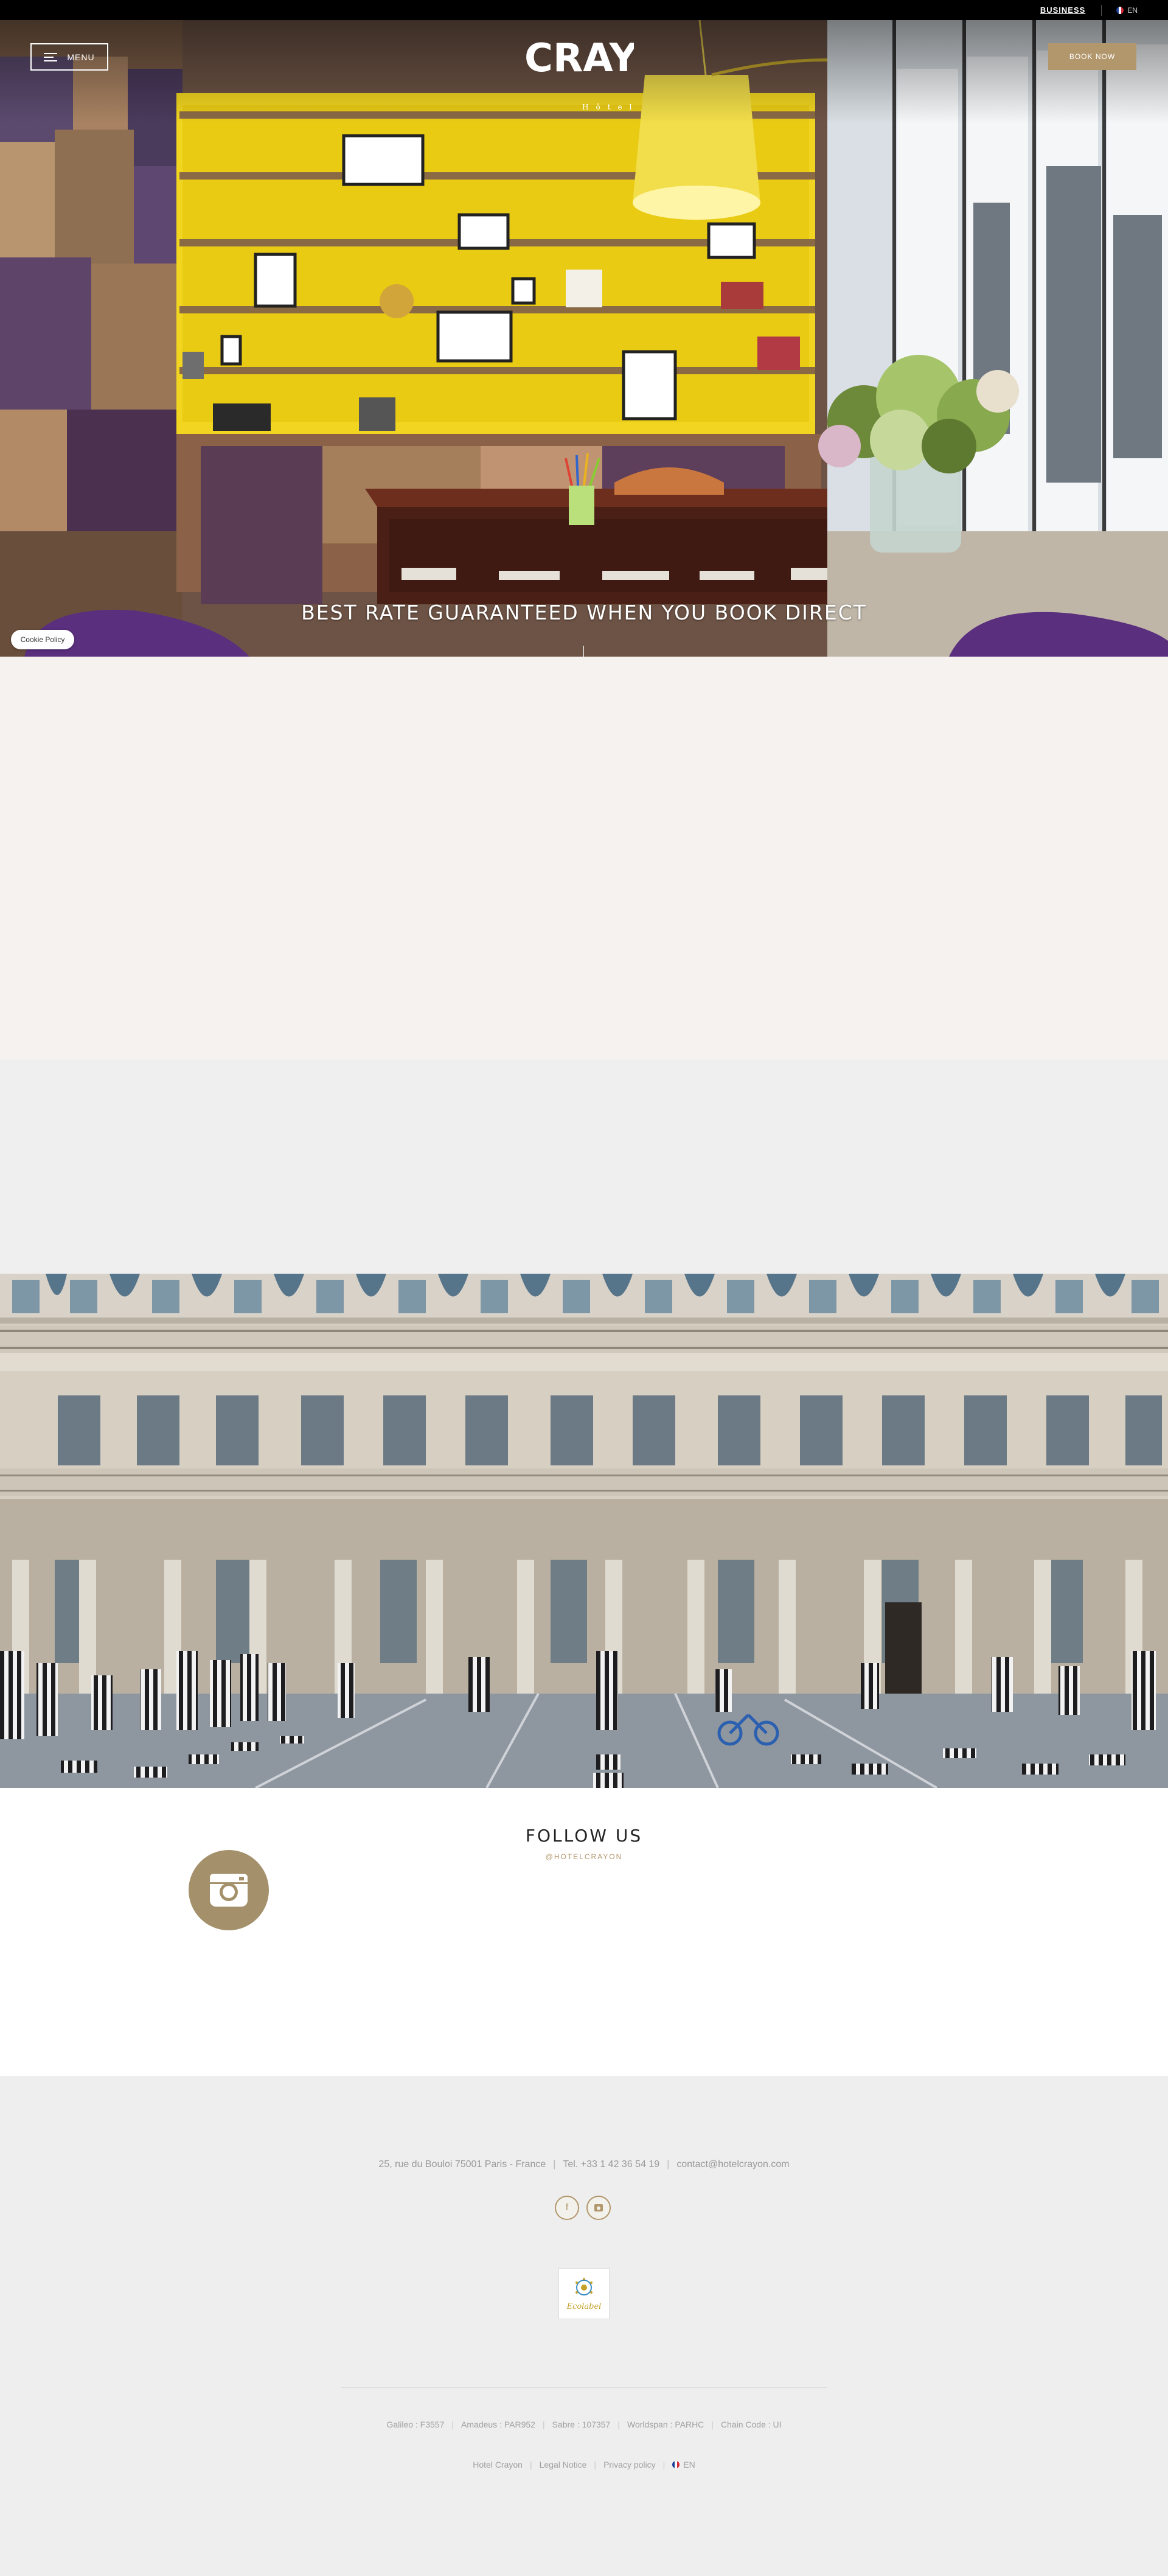  I want to click on instagram-section: FOLLOW US @HOTELCRAYON, so click(584, 1932).